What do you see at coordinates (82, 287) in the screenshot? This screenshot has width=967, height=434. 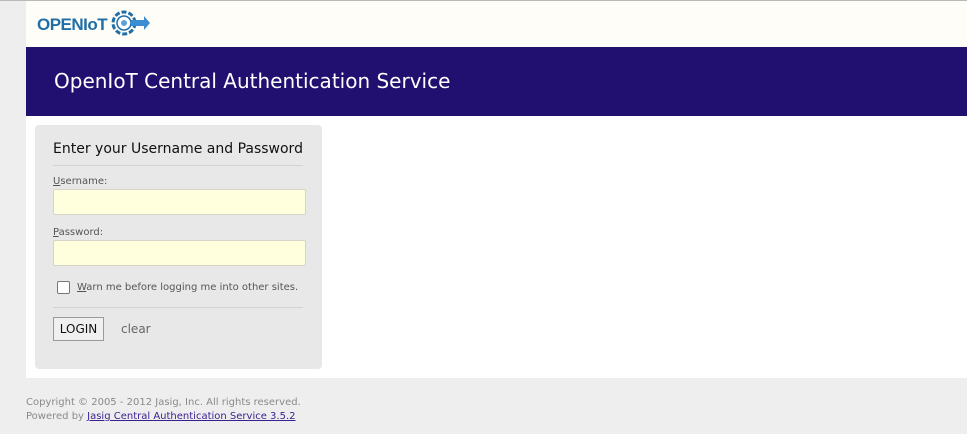 I see `warn-label-accesskey: W` at bounding box center [82, 287].